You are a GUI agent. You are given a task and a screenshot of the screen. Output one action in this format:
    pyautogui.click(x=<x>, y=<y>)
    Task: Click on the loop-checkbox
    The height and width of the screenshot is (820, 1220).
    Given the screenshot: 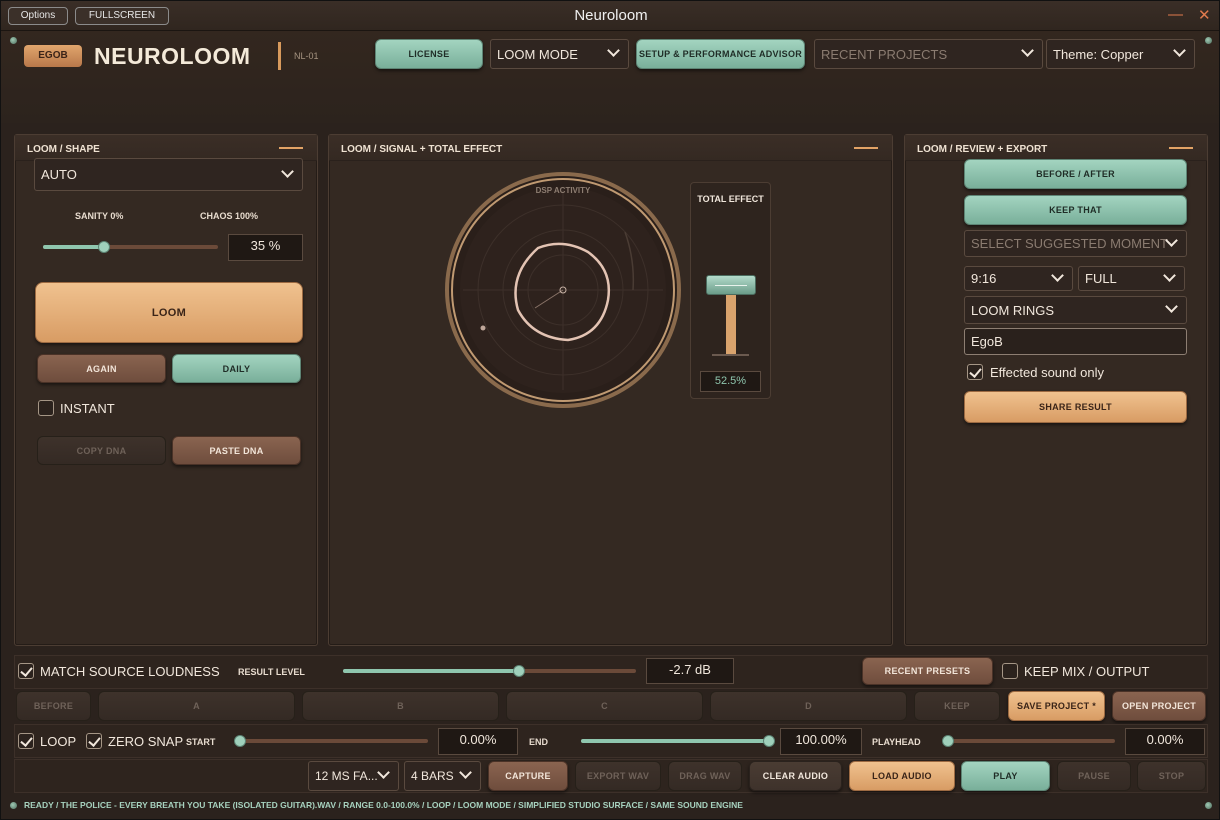 What is the action you would take?
    pyautogui.click(x=26, y=741)
    